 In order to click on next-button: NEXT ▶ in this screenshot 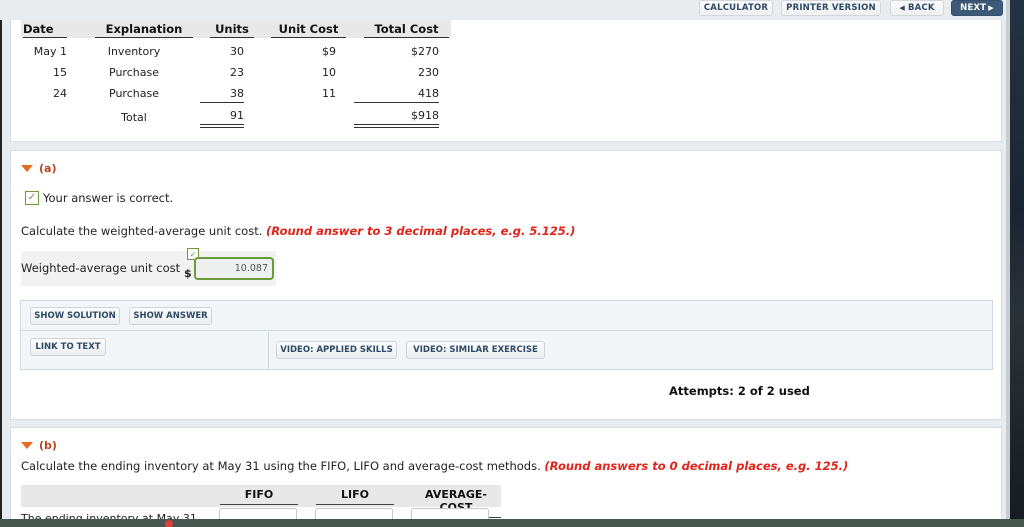, I will do `click(977, 8)`.